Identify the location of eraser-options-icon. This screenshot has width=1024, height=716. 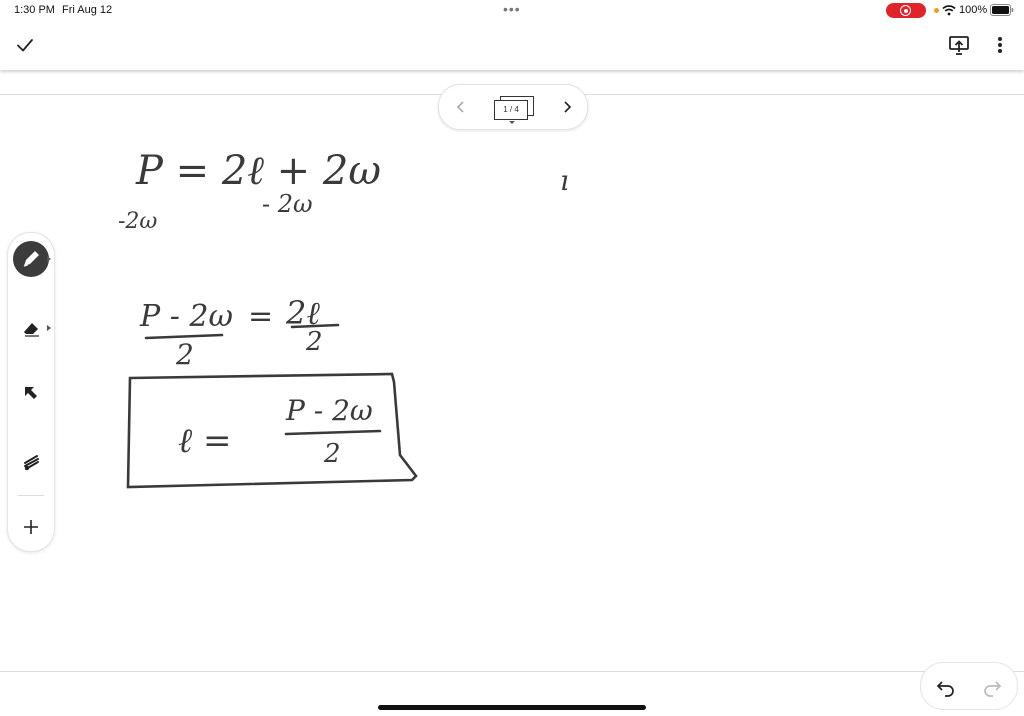
(49, 328).